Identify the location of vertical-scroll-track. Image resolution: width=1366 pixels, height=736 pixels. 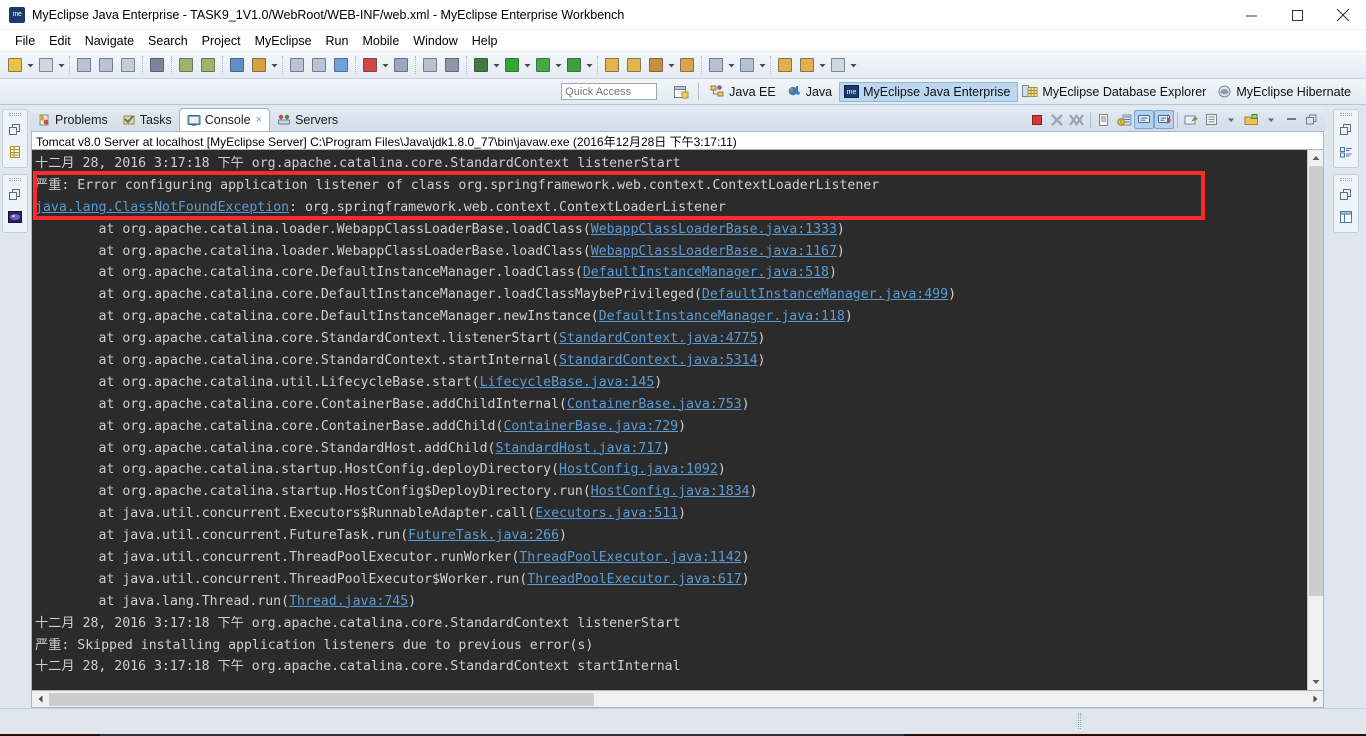
(1315, 420).